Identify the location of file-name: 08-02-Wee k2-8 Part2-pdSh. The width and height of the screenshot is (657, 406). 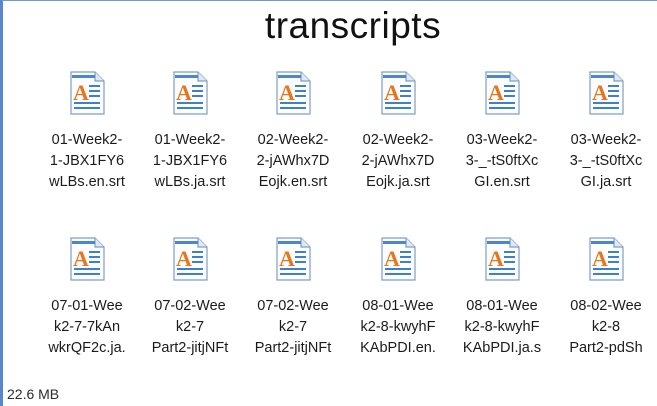
(606, 327).